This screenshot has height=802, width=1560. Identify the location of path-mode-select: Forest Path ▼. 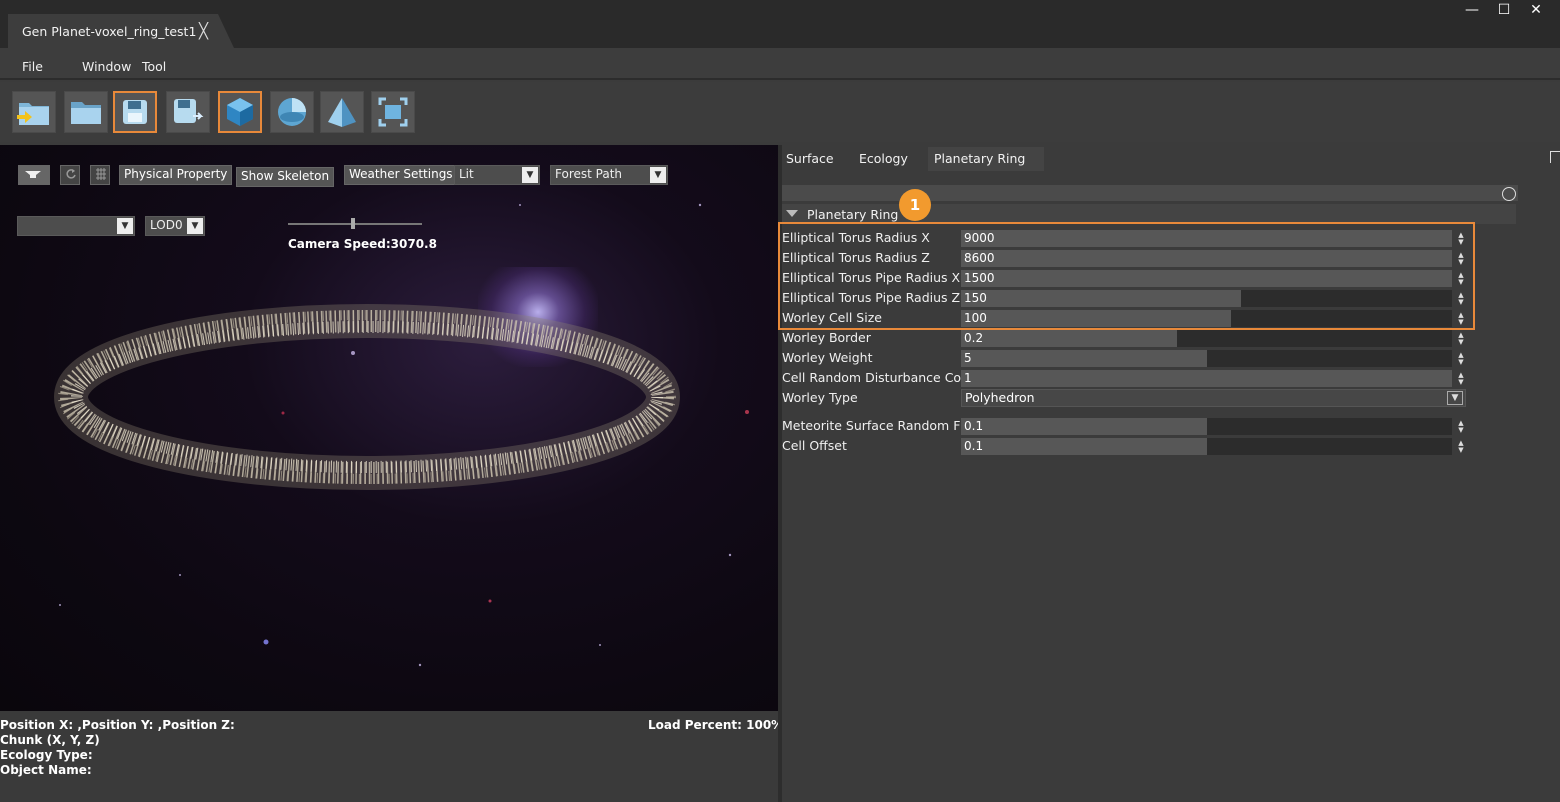
(609, 175).